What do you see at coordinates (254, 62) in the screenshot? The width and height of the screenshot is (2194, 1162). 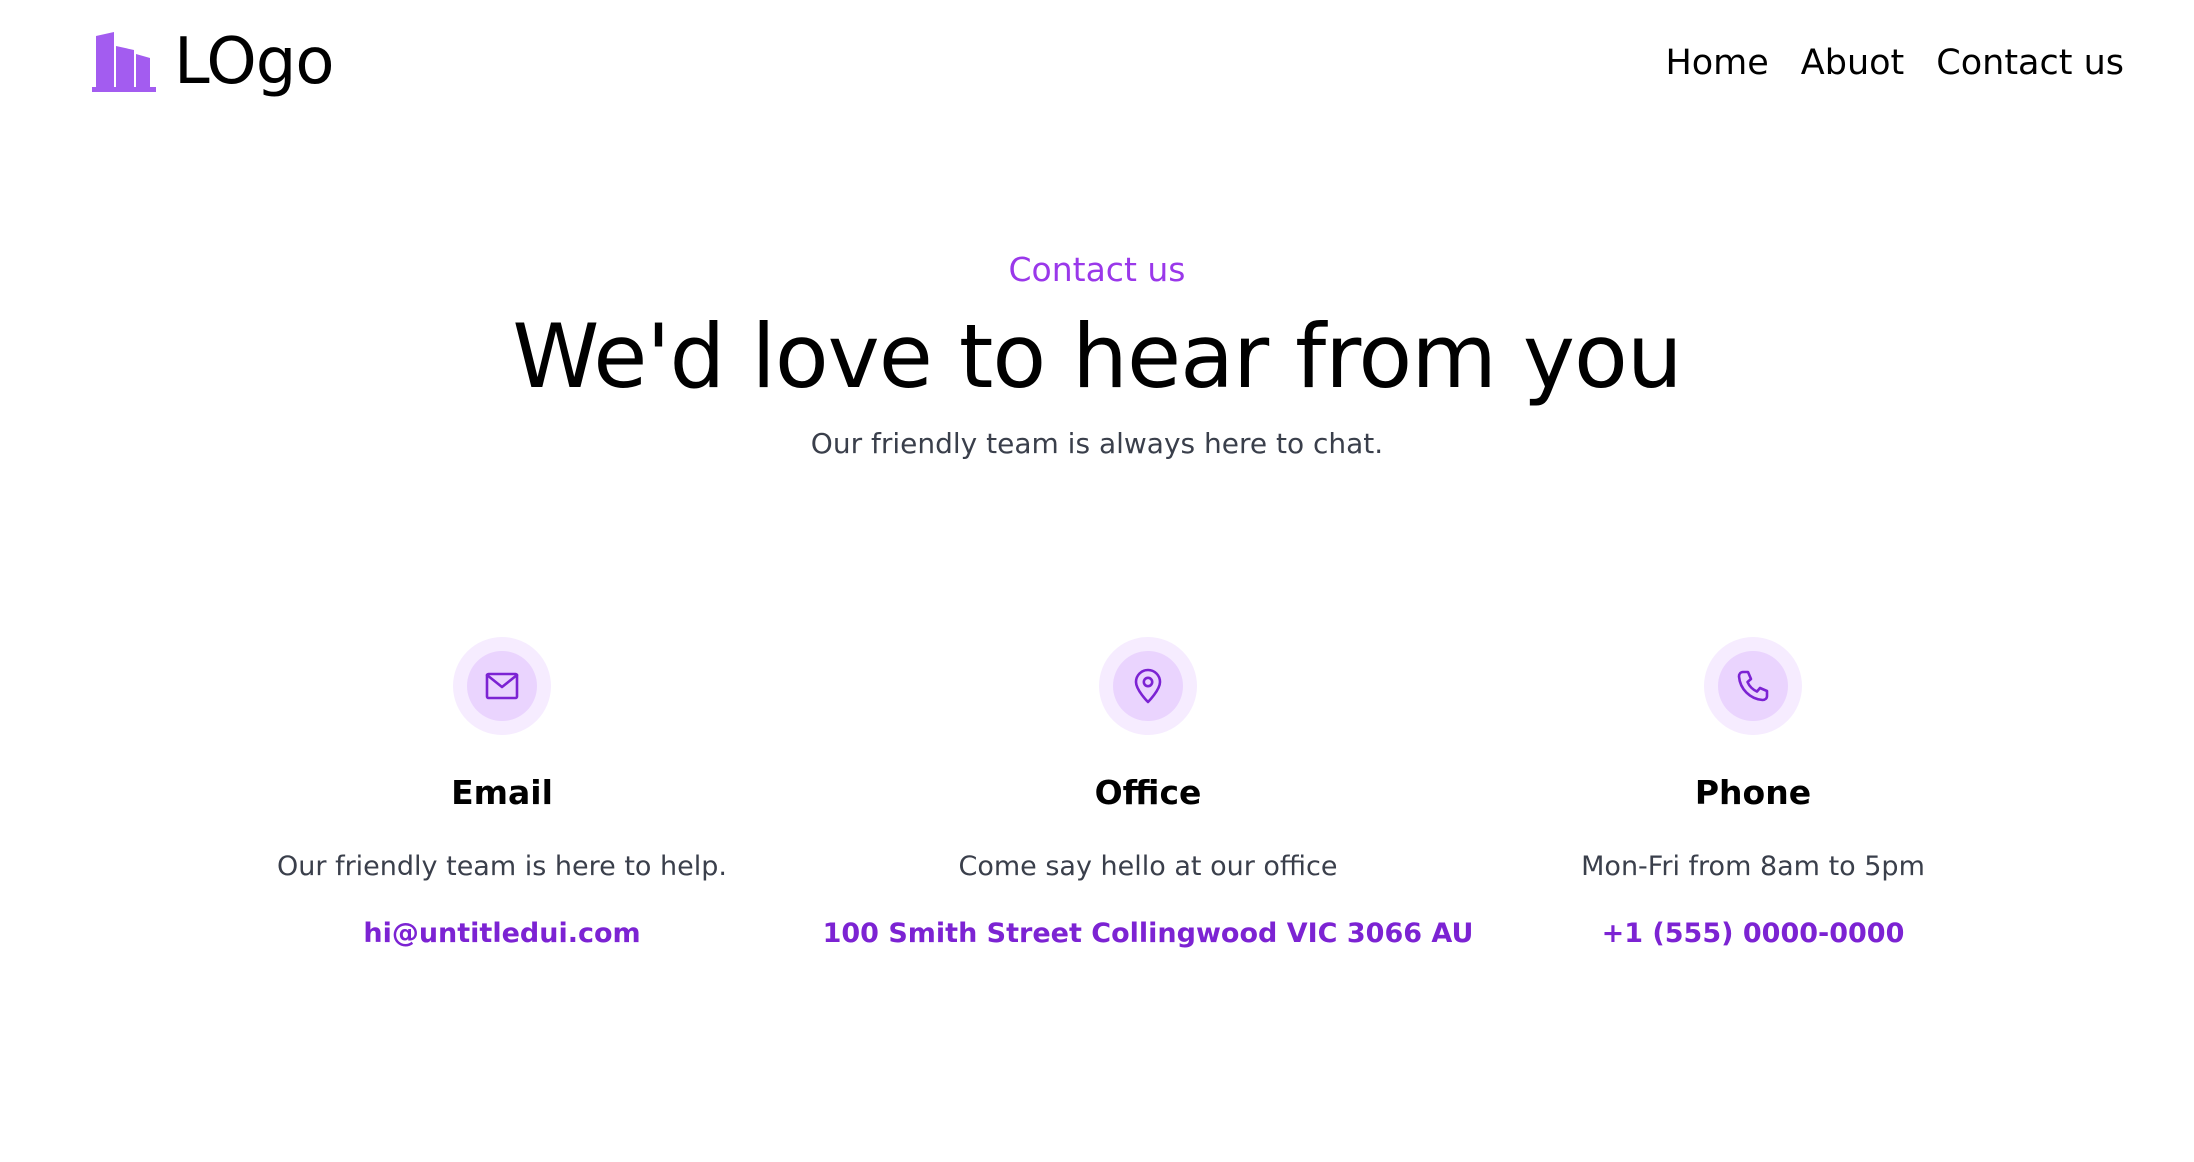 I see `logo-text: LOgo` at bounding box center [254, 62].